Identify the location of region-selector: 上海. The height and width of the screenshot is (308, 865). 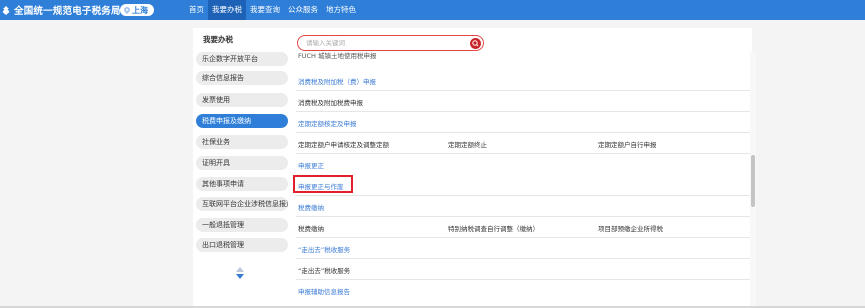
(137, 10).